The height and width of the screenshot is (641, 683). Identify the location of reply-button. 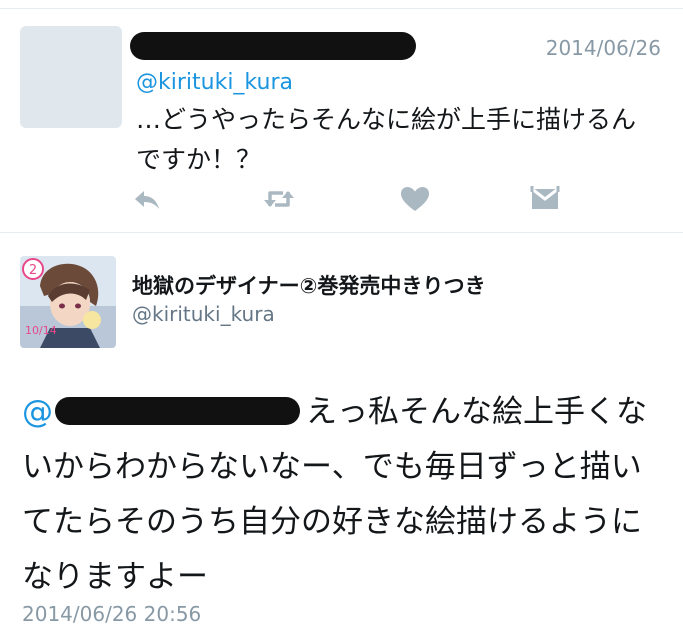
(147, 199).